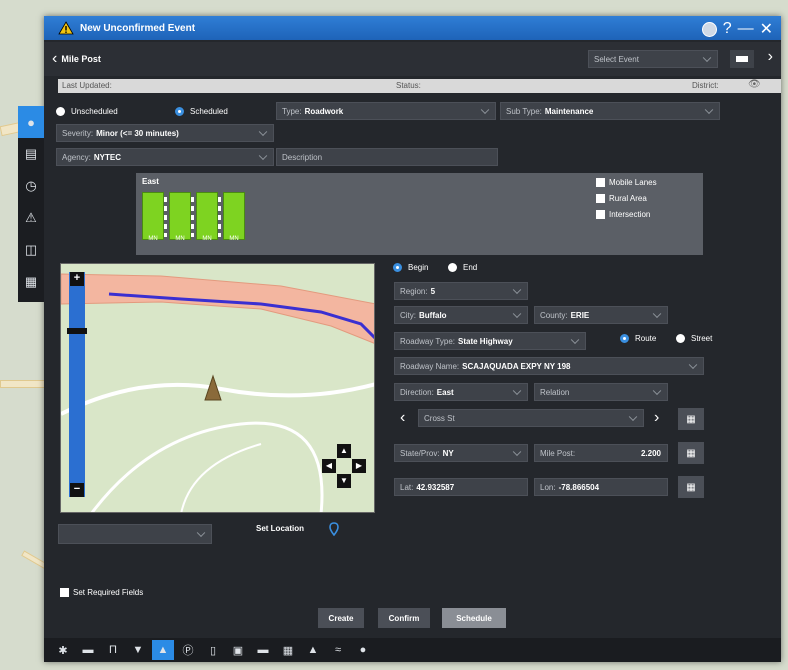 The image size is (788, 670). What do you see at coordinates (746, 29) in the screenshot?
I see `minimize-button: —` at bounding box center [746, 29].